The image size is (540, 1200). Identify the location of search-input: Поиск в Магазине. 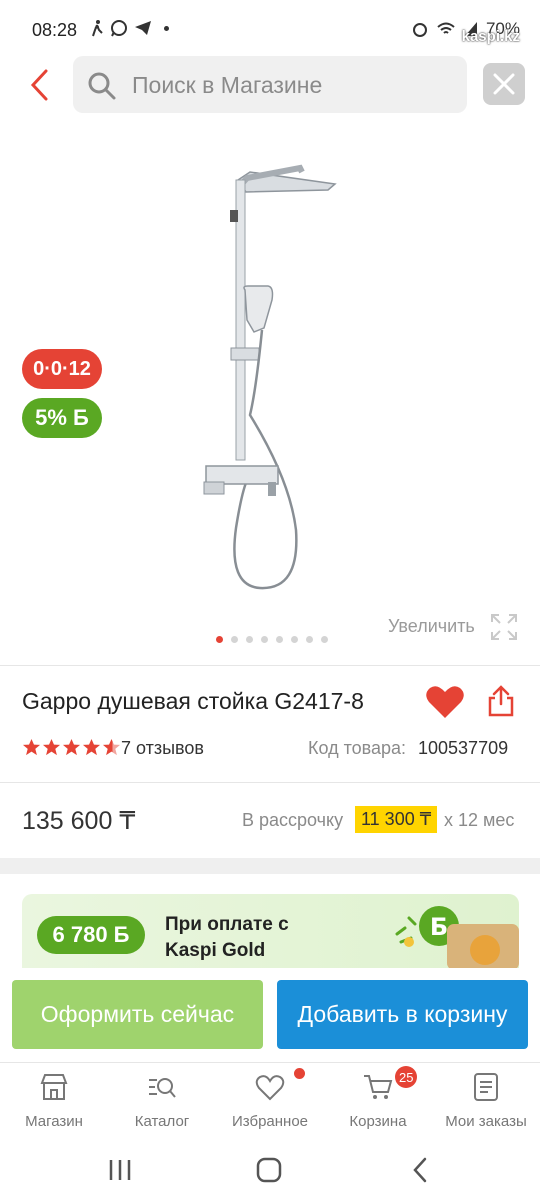
(270, 84).